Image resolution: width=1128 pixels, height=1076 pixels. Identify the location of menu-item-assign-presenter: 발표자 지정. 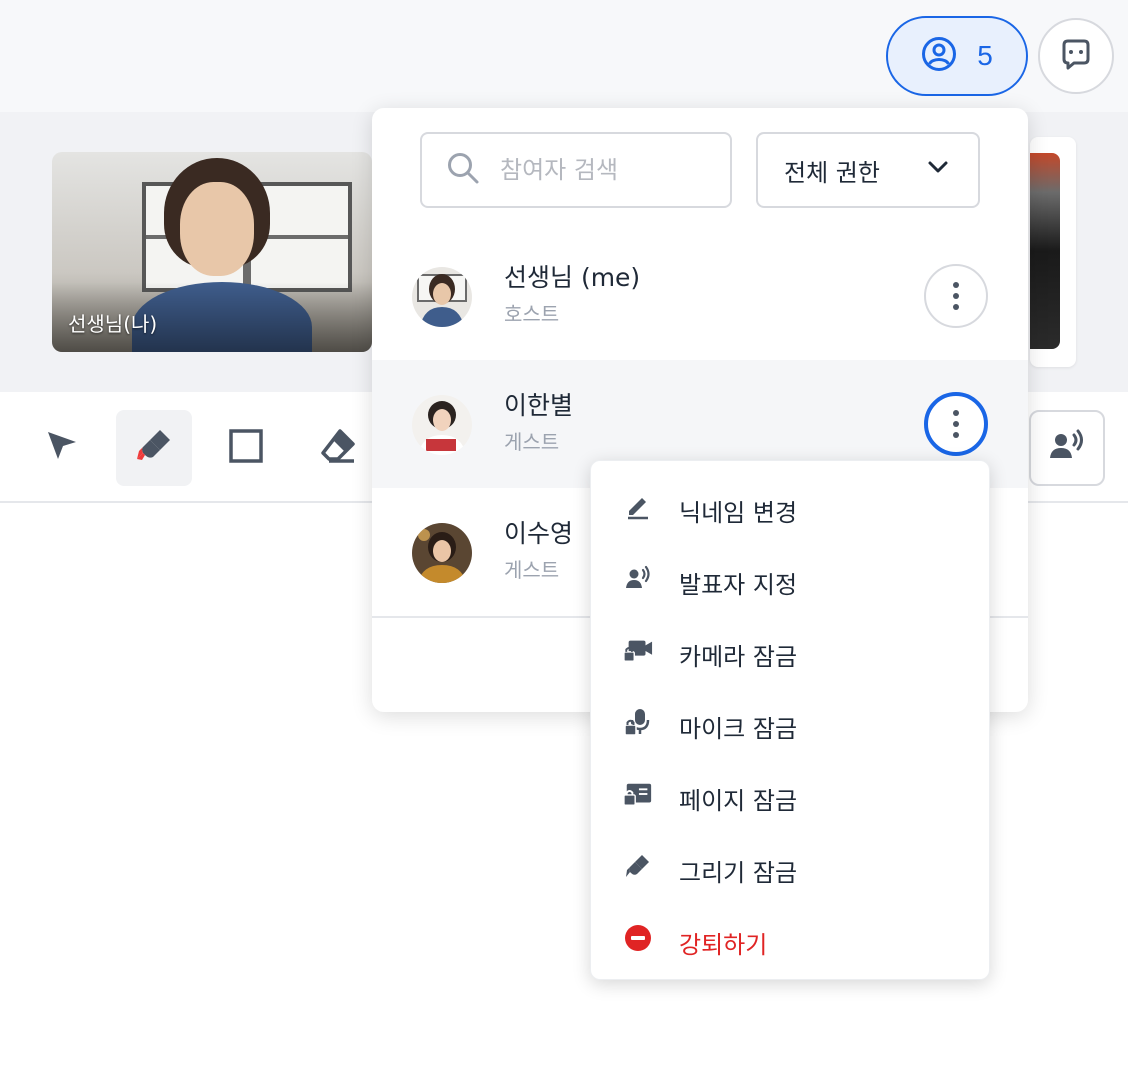
(791, 577).